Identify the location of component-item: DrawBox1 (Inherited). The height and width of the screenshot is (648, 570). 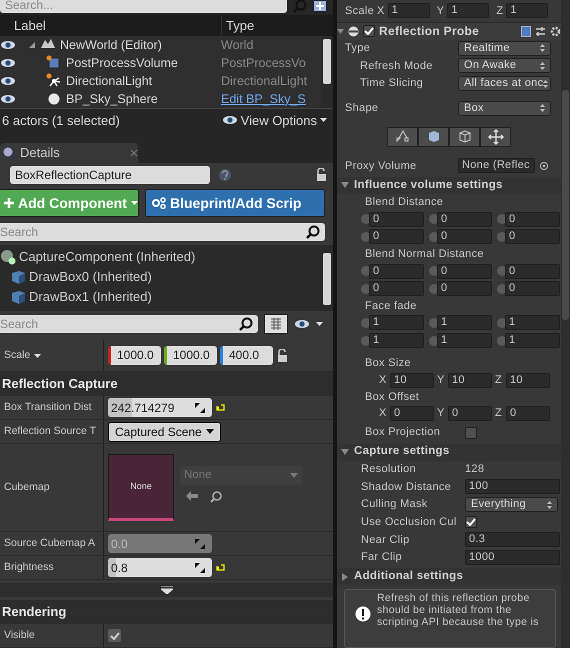
(160, 297).